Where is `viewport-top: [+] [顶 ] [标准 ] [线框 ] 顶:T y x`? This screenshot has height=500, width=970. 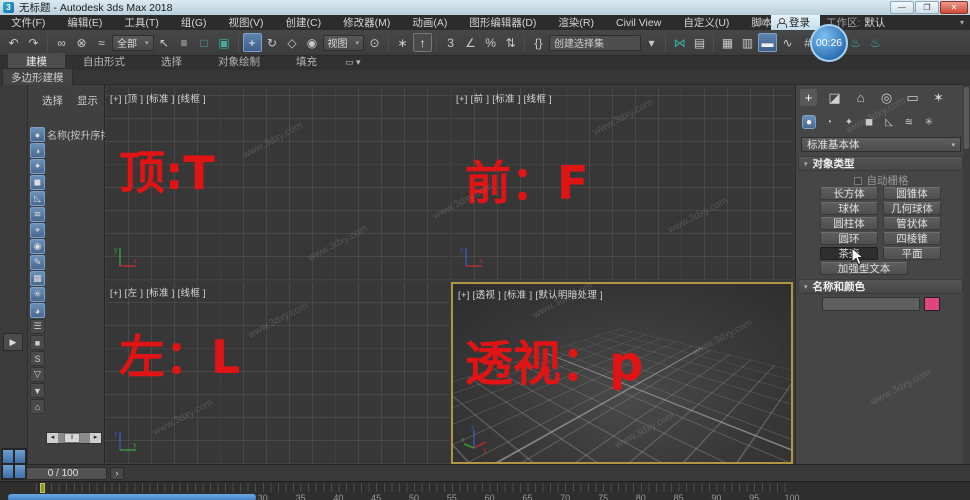
viewport-top: [+] [顶 ] [标准 ] [线框 ] 顶:T y x is located at coordinates (277, 184).